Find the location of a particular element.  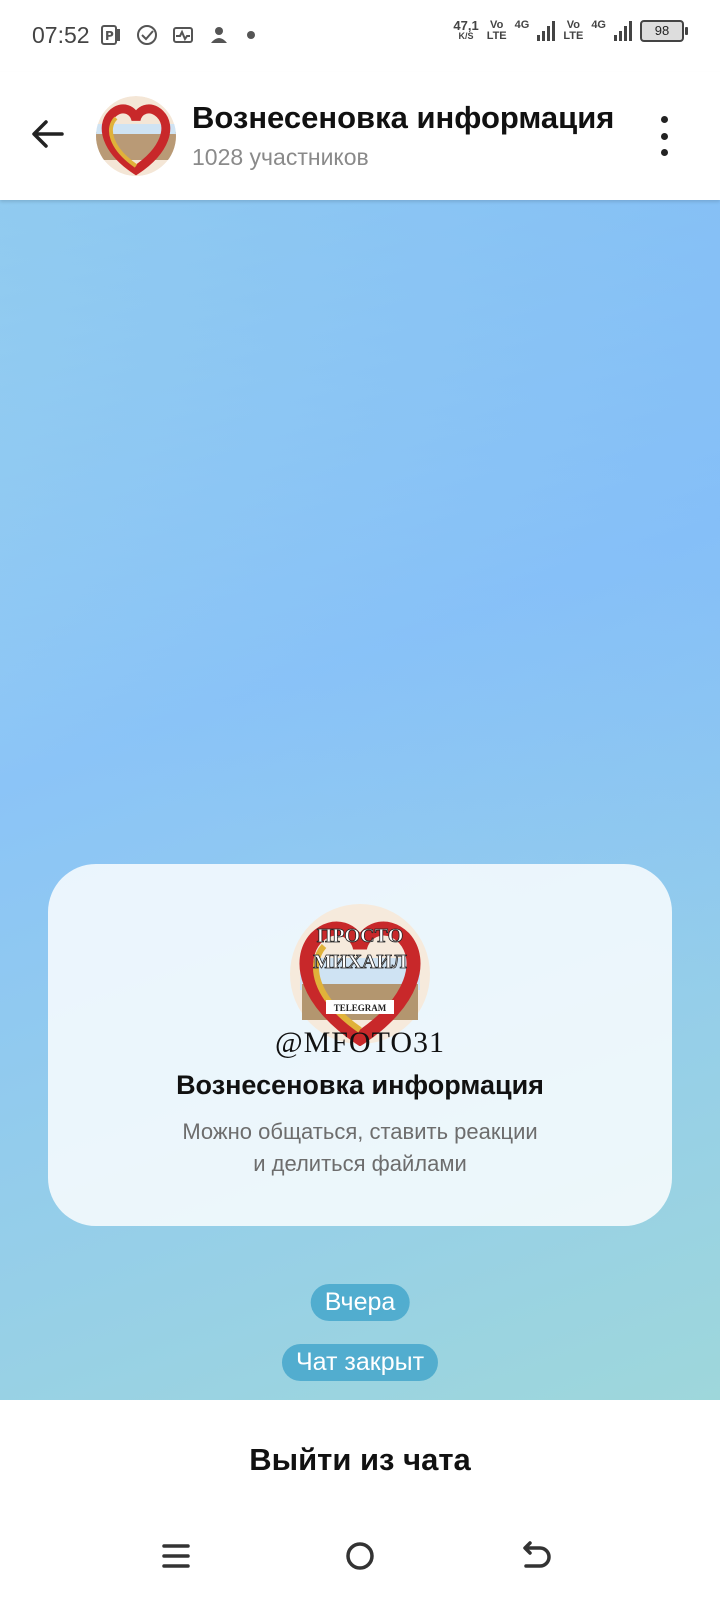

activity-icon is located at coordinates (183, 35).